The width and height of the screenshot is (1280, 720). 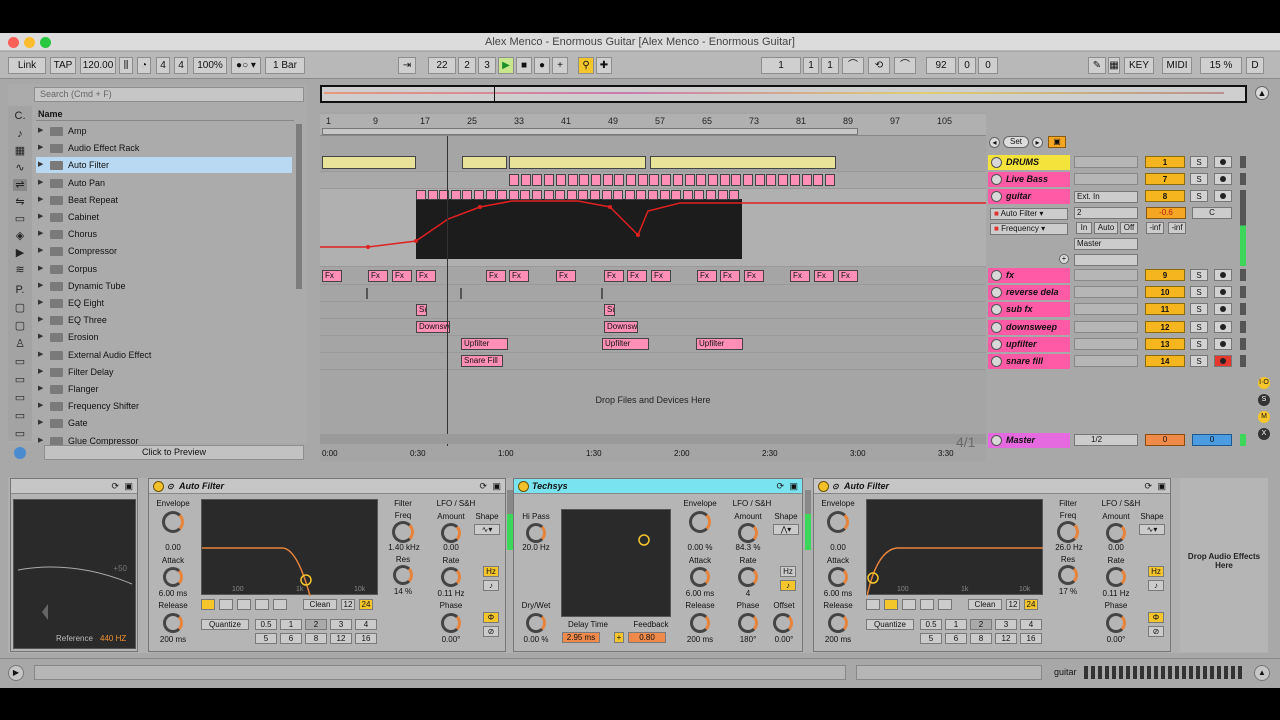 I want to click on plugins-icon: ◈, so click(x=20, y=236).